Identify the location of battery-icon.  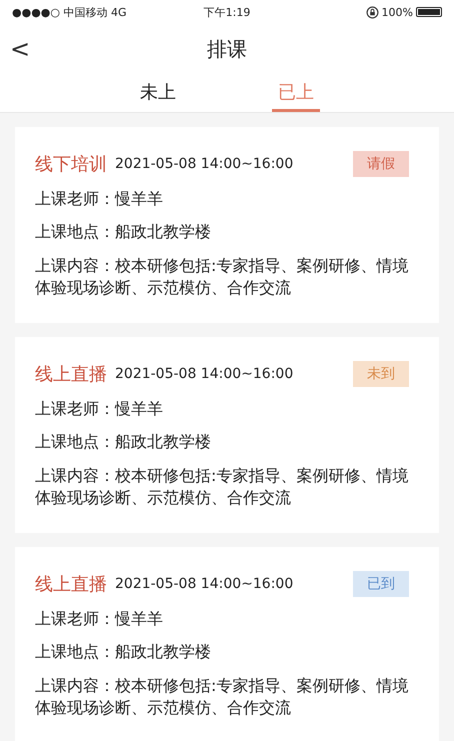
(429, 12).